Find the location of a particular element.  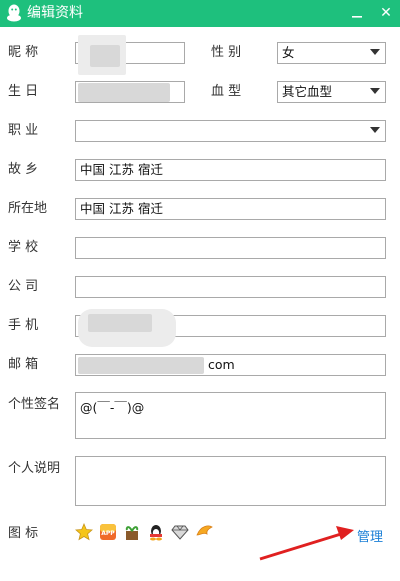

redacted-nickname-core is located at coordinates (105, 56).